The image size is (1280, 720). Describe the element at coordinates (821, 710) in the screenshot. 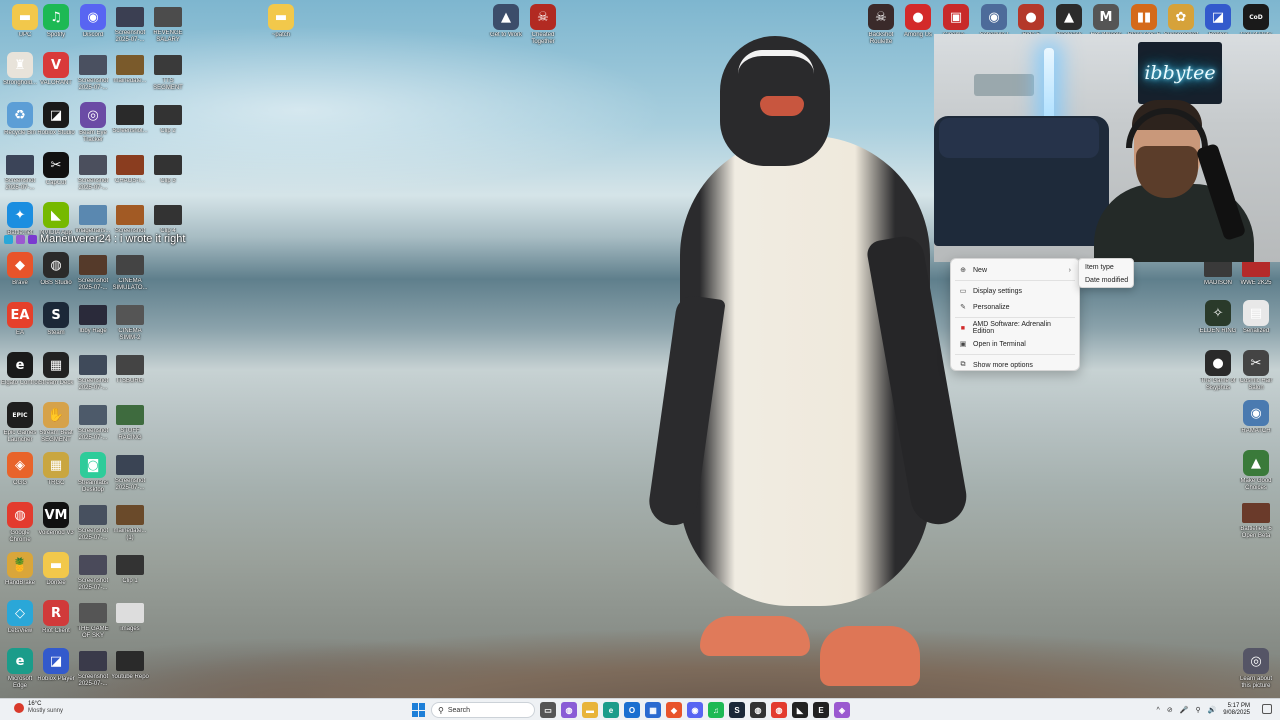

I see `epic-icon: E` at that location.